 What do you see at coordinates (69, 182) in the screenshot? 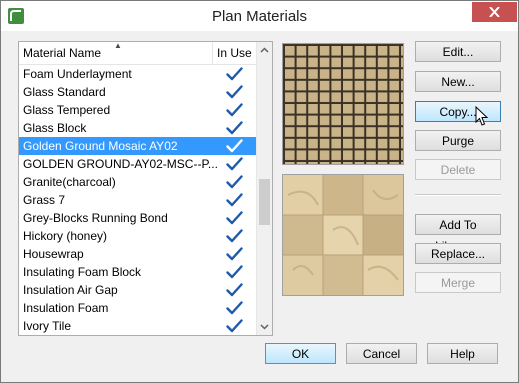
I see `material-name: Granite(charcoal)` at bounding box center [69, 182].